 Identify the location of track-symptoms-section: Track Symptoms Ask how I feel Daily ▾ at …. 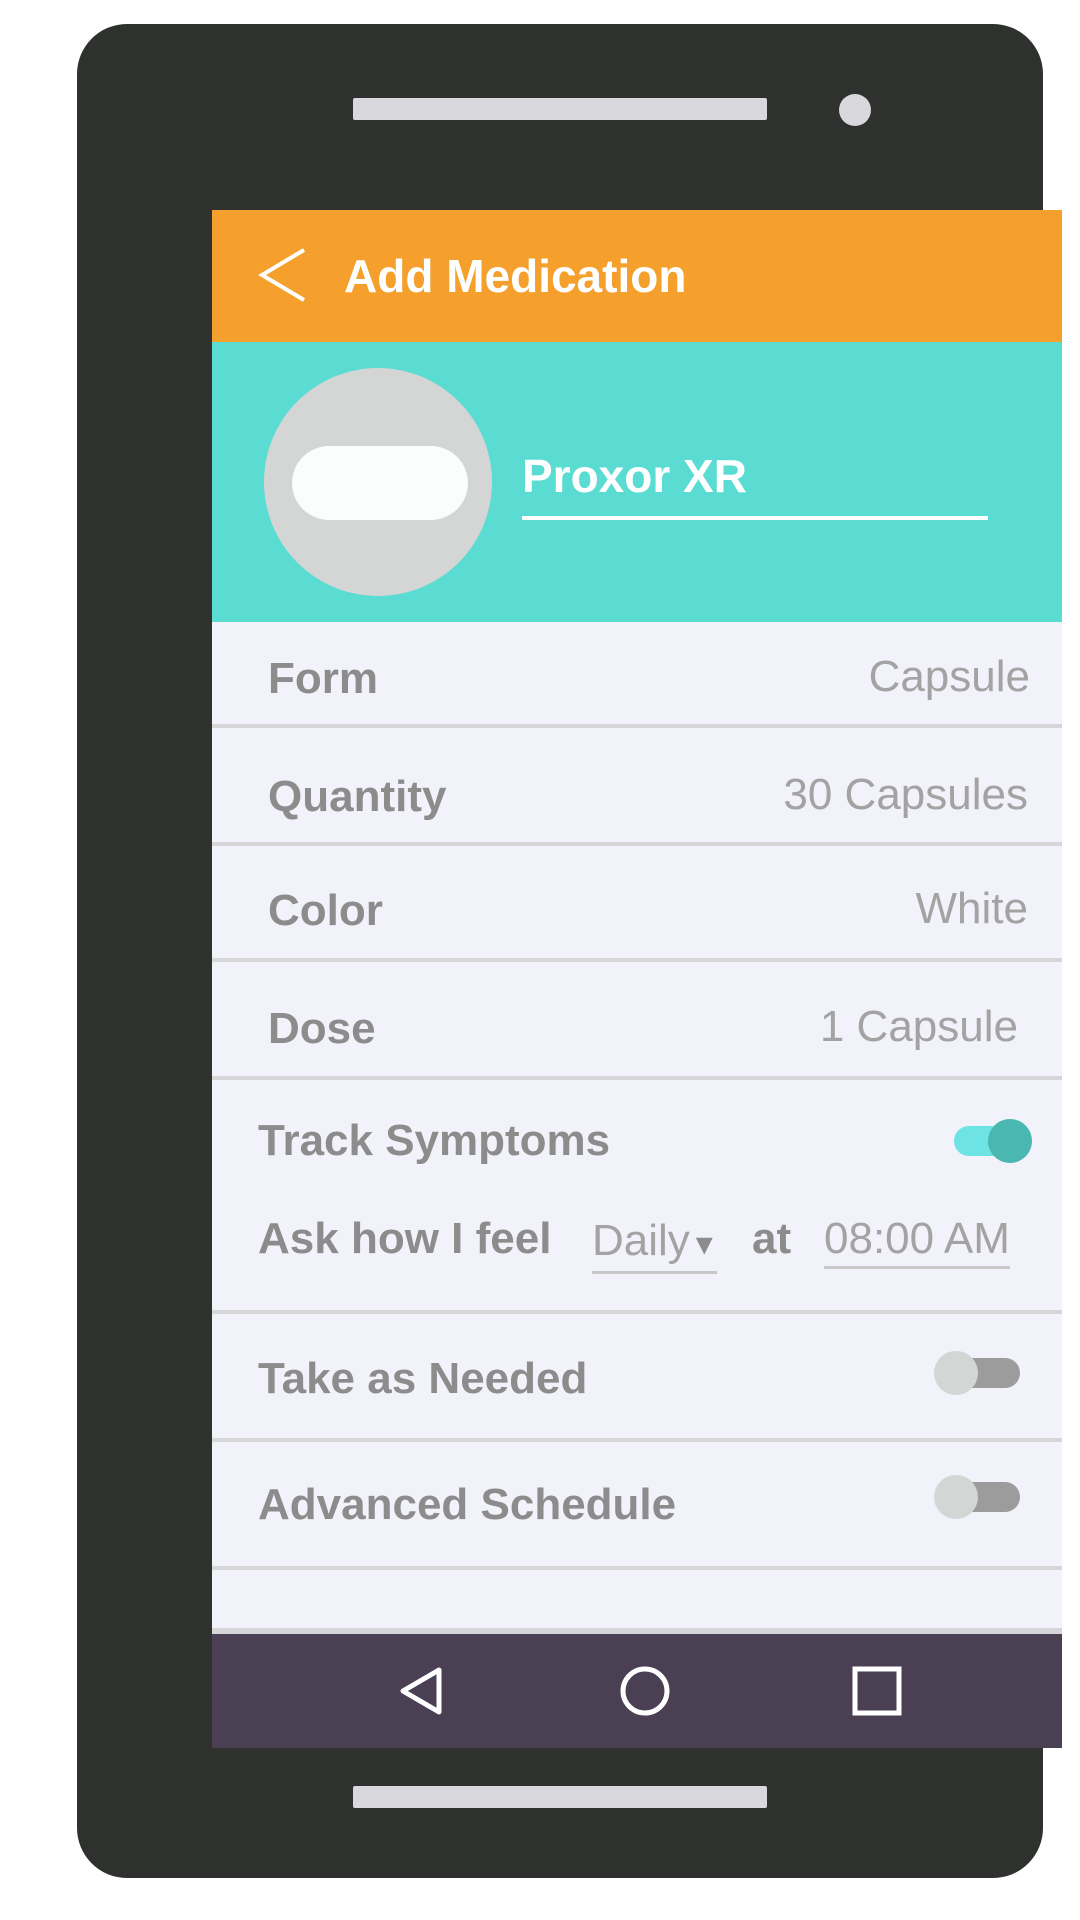
(637, 1197).